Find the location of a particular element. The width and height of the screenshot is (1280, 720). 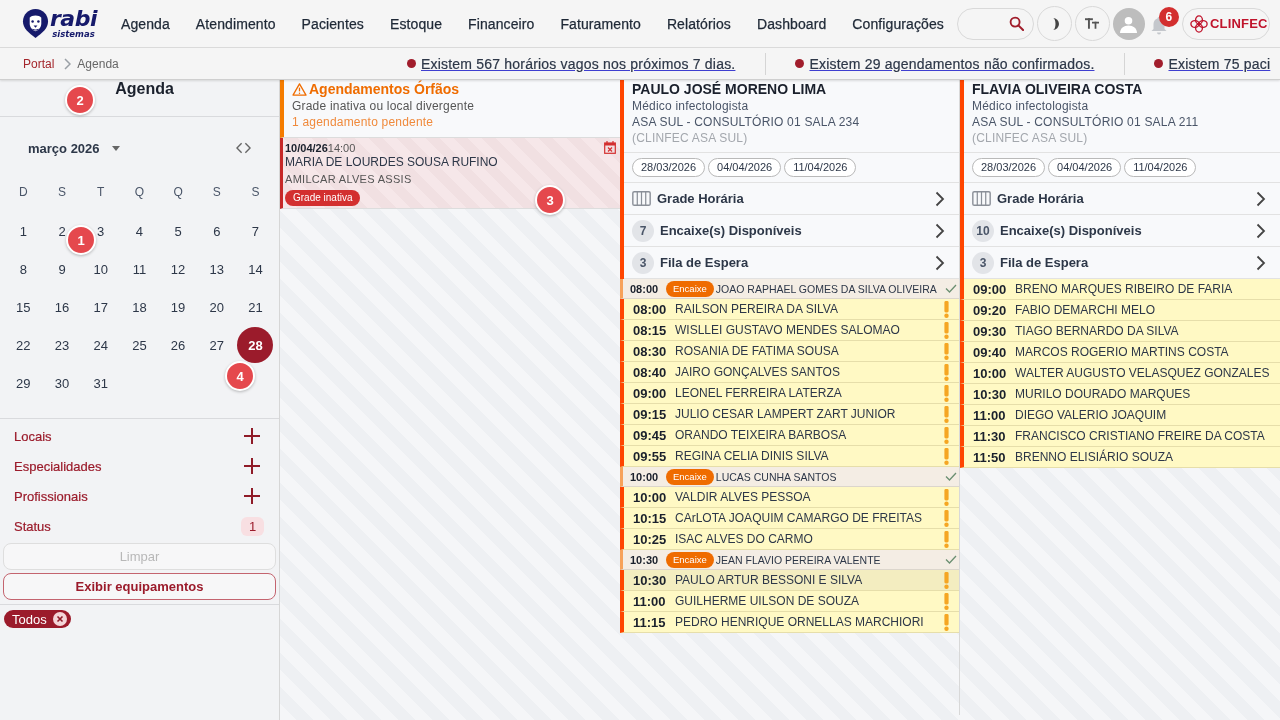

filter-chip: Todos is located at coordinates (37, 619).